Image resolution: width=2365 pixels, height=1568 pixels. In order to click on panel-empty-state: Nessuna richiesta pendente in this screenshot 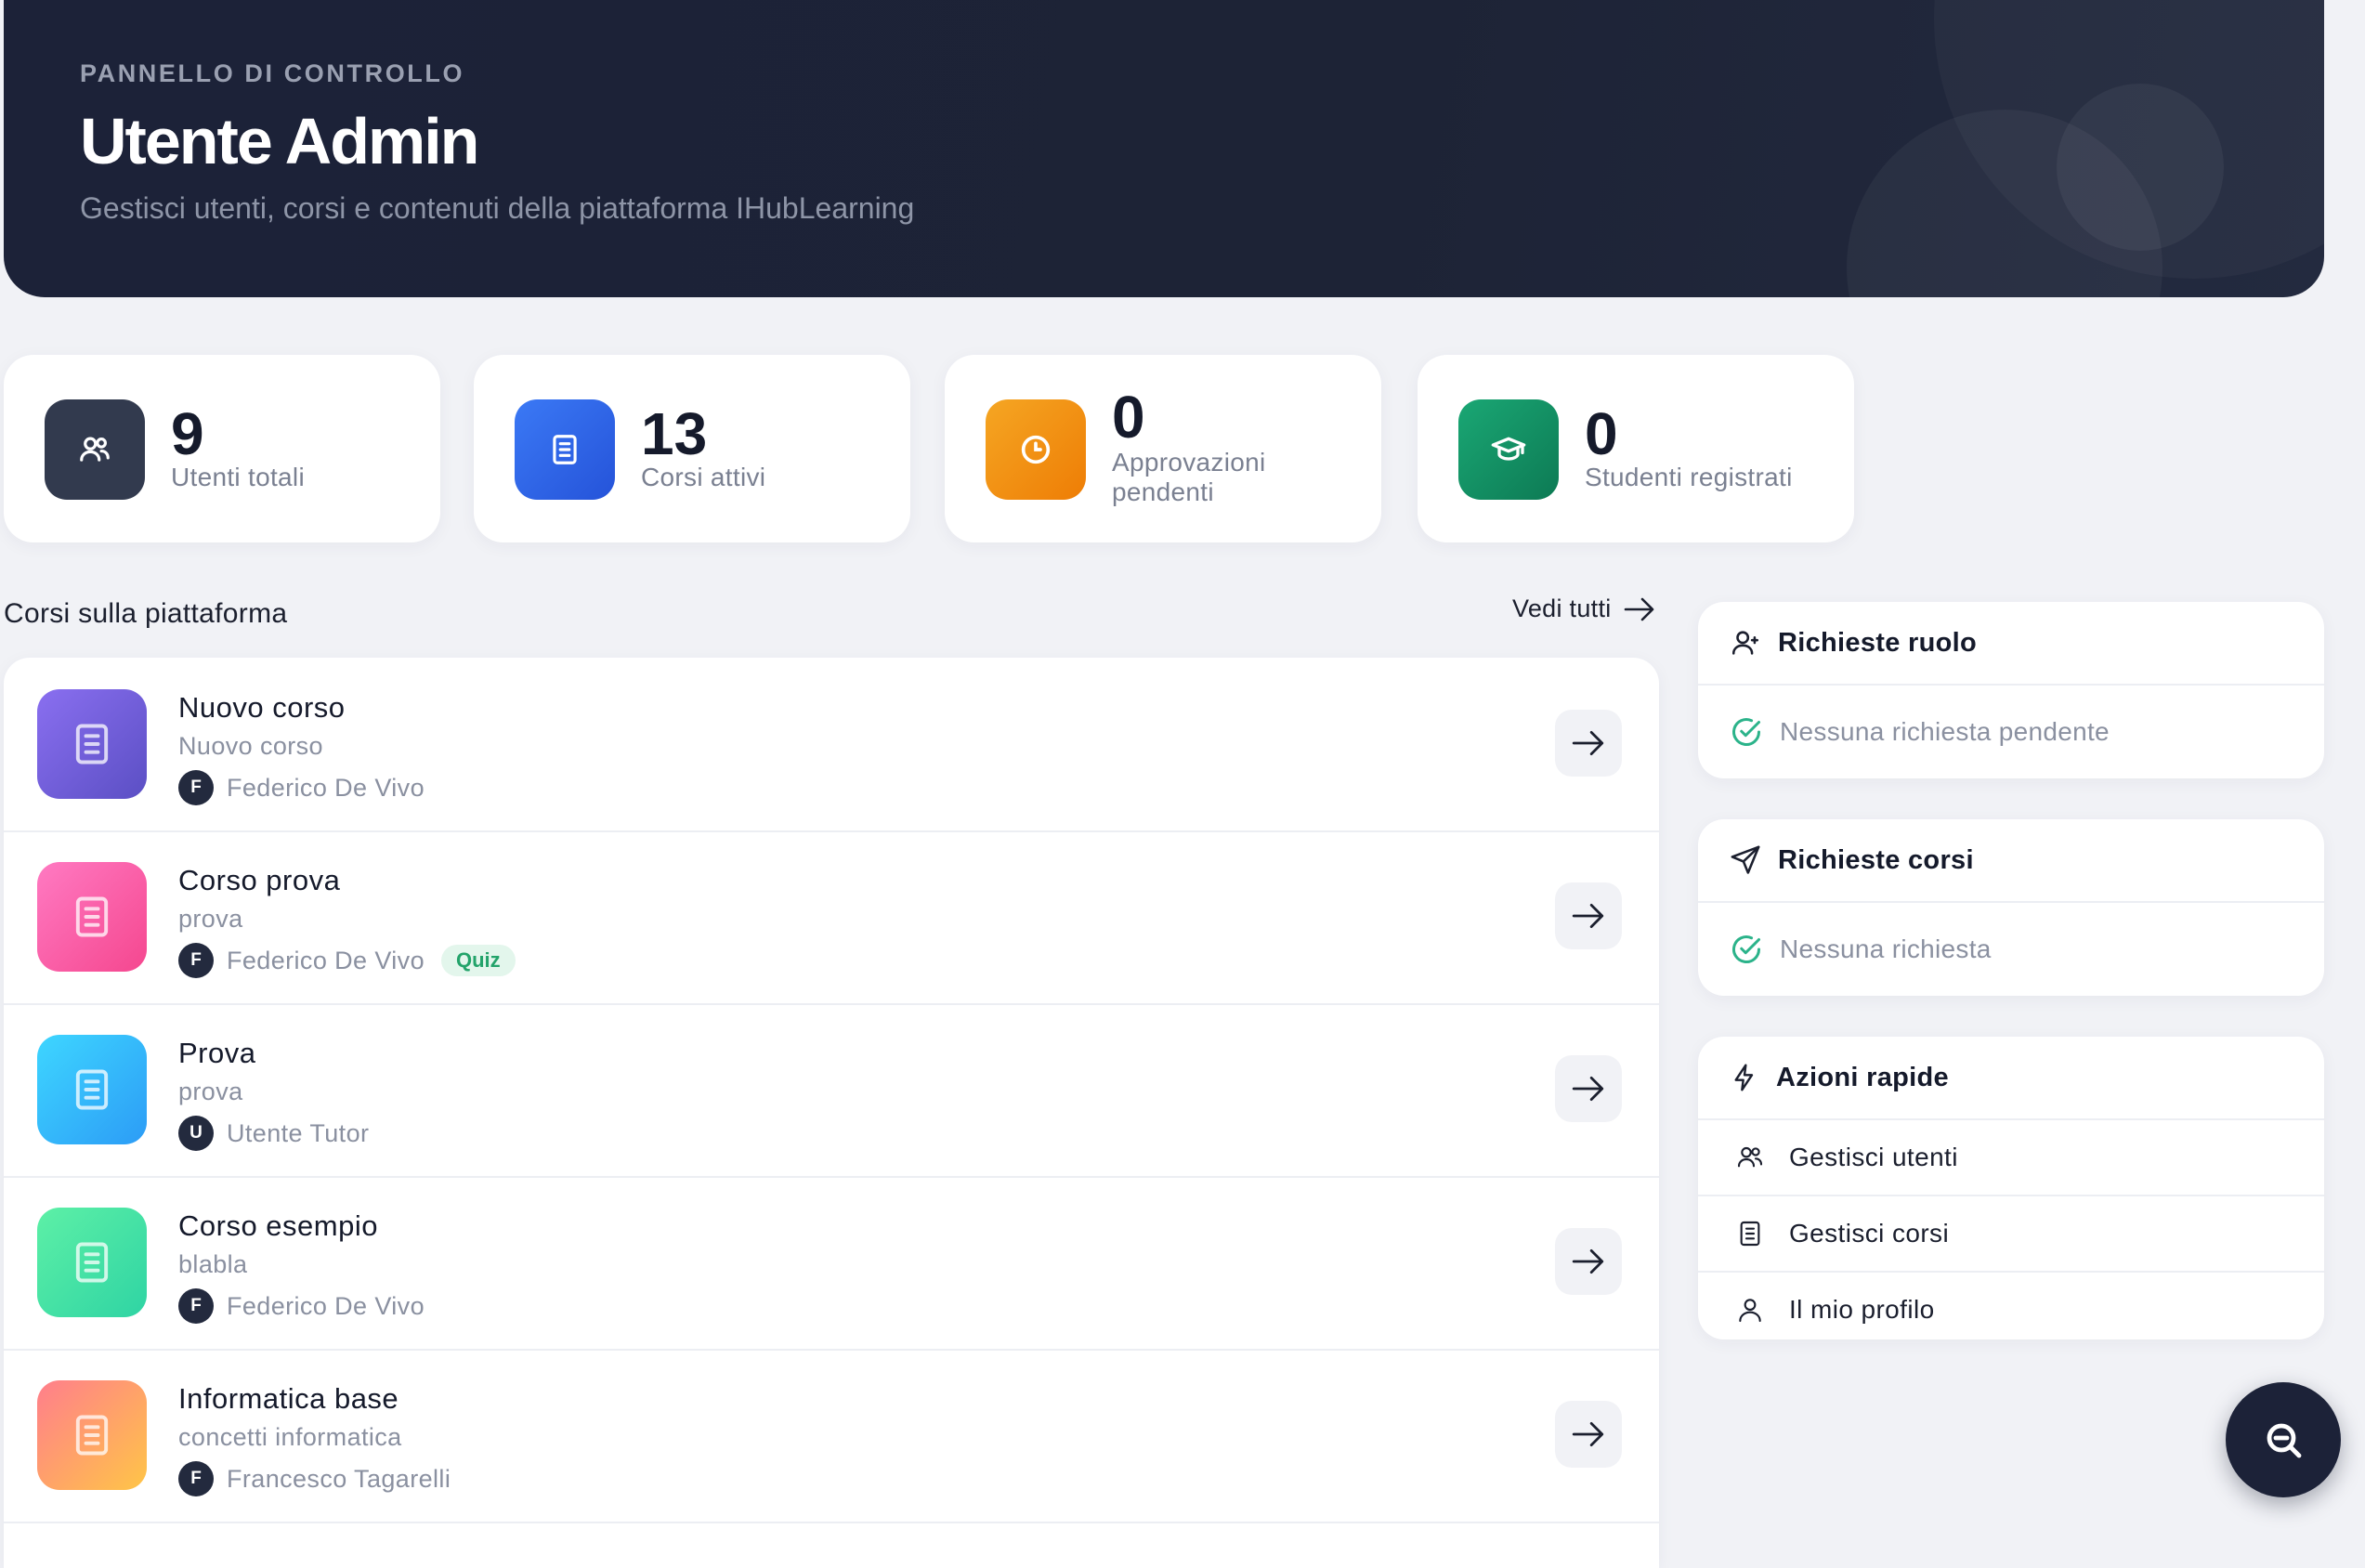, I will do `click(2011, 732)`.